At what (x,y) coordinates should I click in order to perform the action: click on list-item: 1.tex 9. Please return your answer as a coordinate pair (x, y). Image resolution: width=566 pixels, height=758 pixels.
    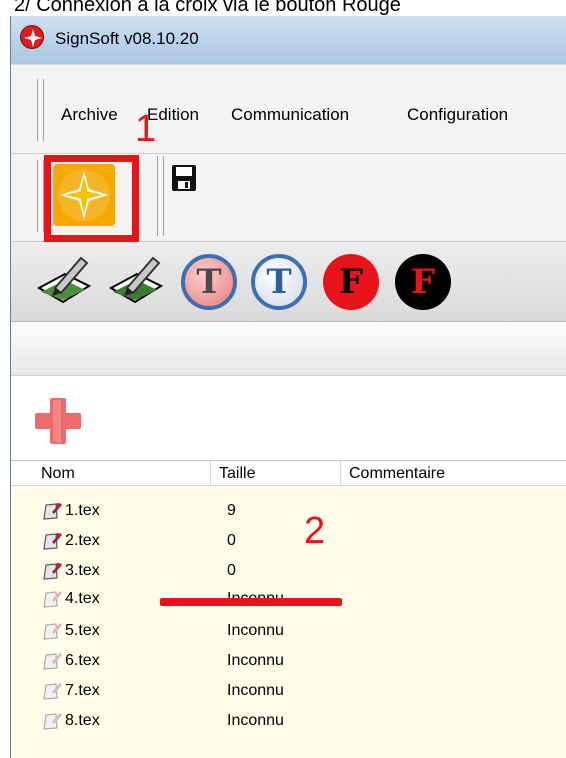
    Looking at the image, I should click on (288, 513).